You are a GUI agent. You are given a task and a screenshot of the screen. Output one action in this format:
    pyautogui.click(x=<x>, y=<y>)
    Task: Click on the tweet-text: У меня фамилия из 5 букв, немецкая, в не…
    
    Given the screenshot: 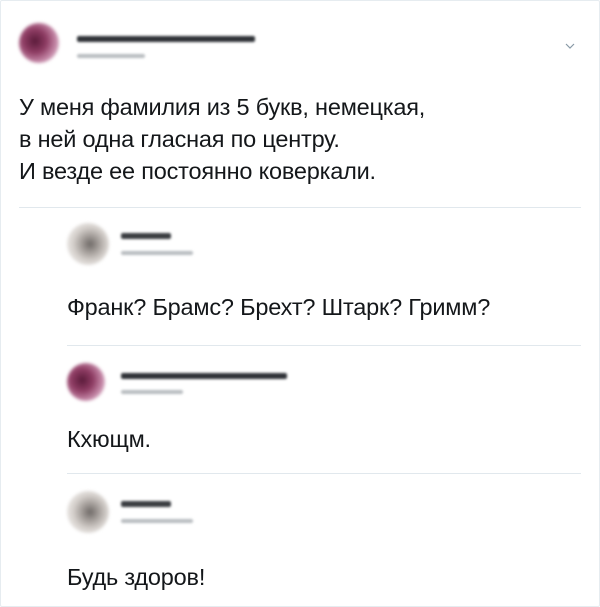 What is the action you would take?
    pyautogui.click(x=222, y=139)
    